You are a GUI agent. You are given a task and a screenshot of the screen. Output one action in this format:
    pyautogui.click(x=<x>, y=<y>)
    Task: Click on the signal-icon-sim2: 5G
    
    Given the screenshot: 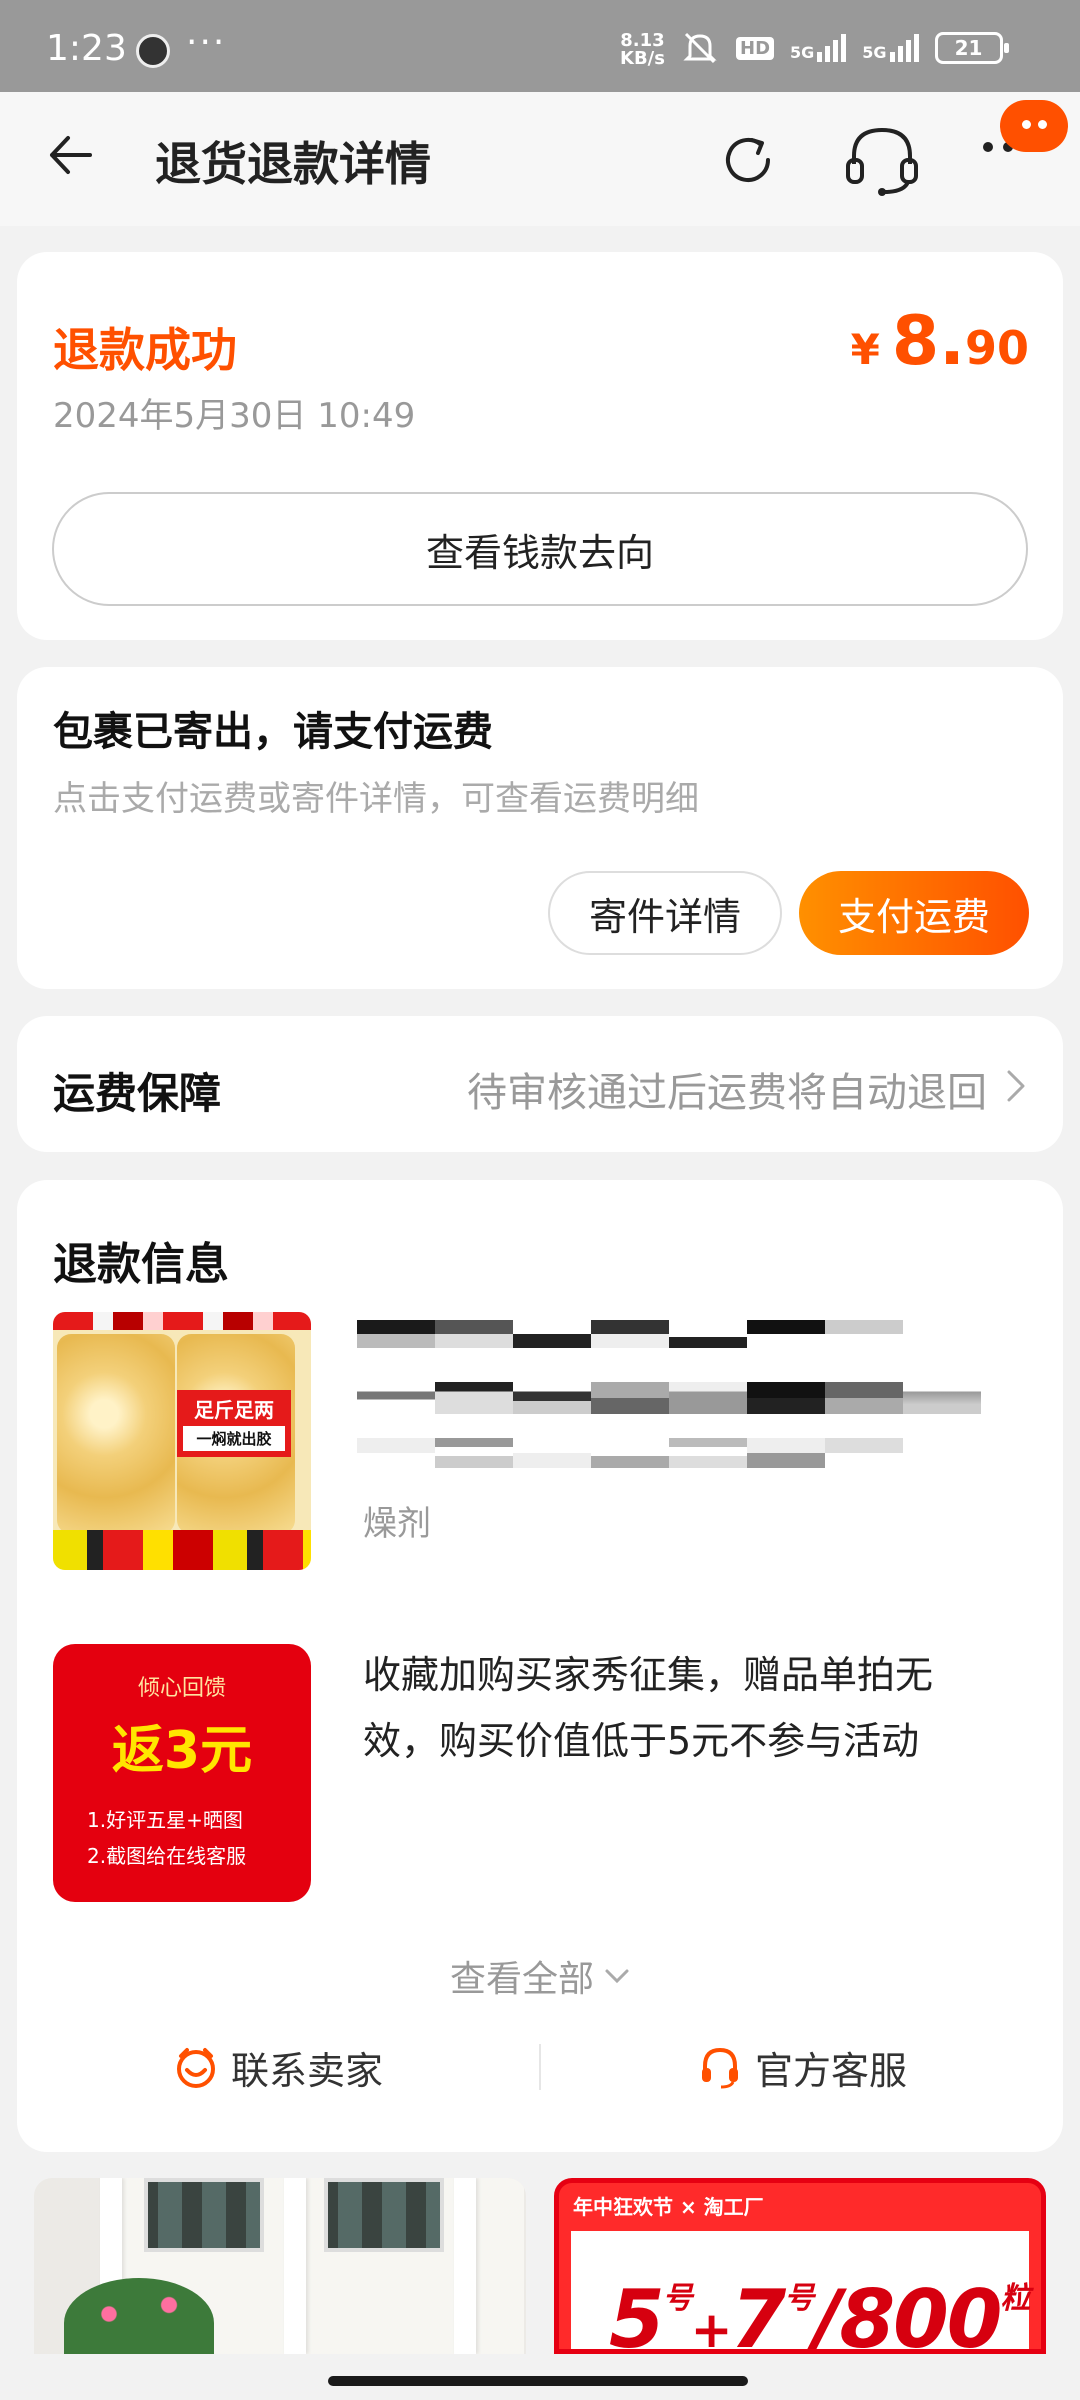 What is the action you would take?
    pyautogui.click(x=890, y=48)
    